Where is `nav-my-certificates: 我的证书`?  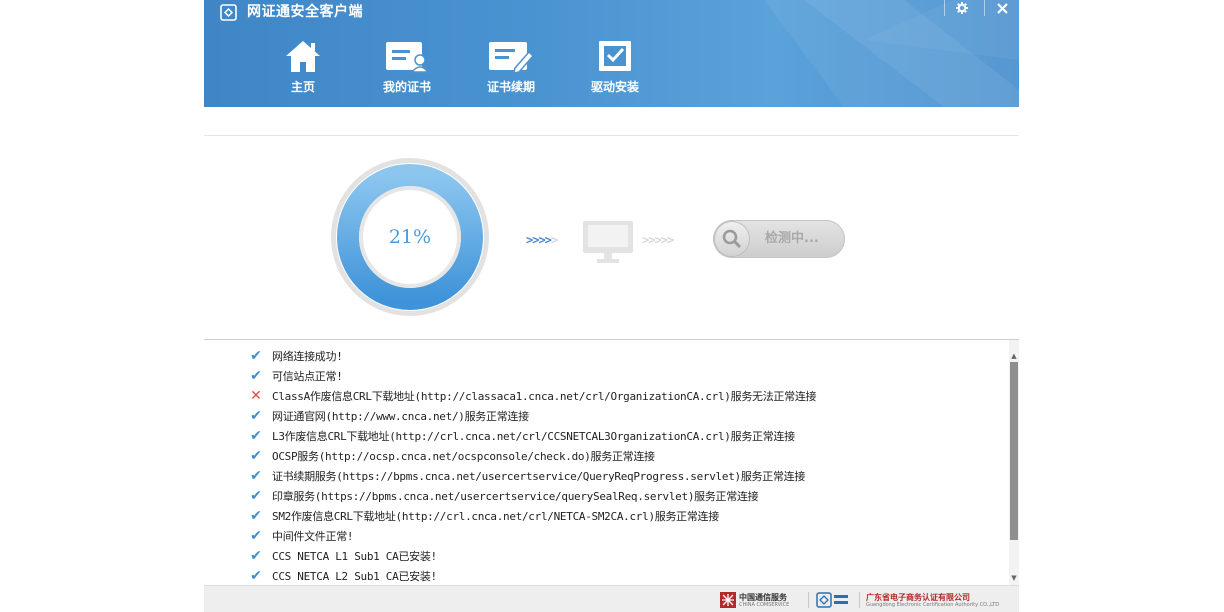
nav-my-certificates: 我的证书 is located at coordinates (407, 70).